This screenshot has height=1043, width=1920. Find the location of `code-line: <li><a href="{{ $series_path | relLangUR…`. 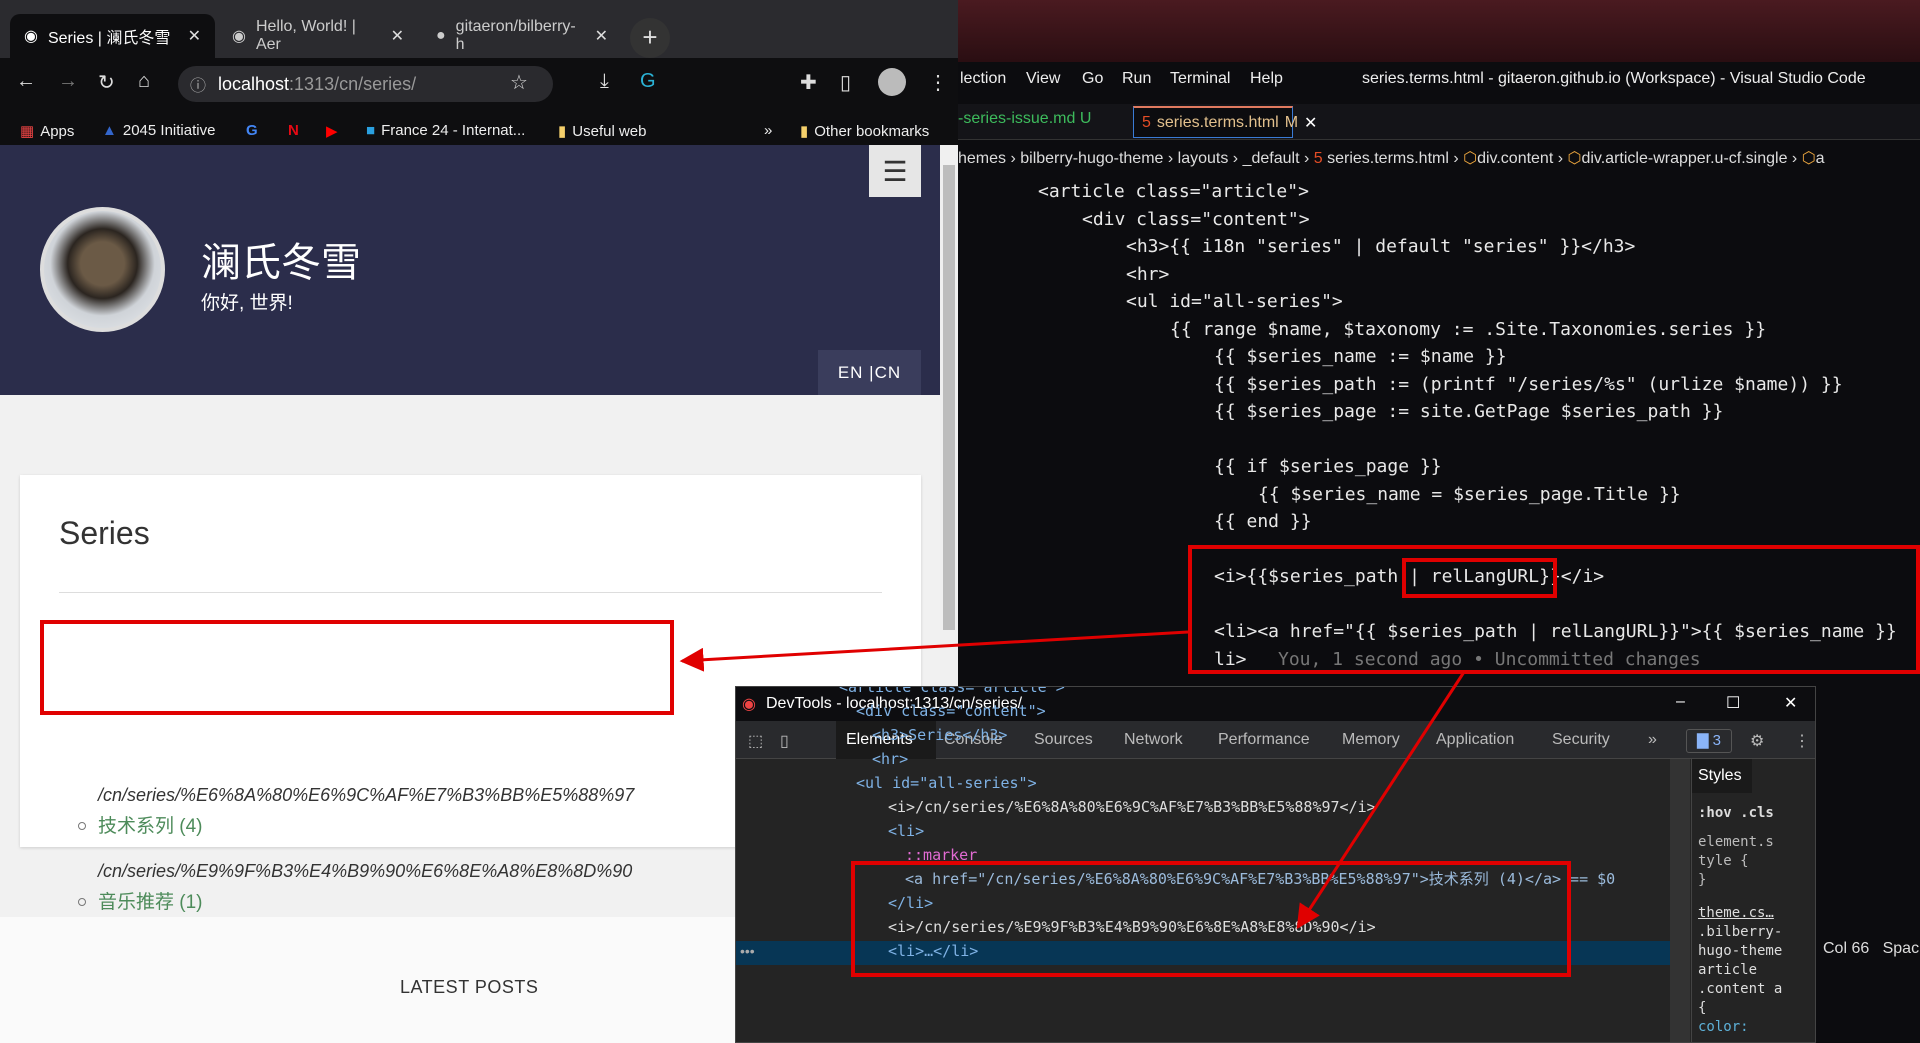

code-line: <li><a href="{{ $series_path | relLangUR… is located at coordinates (1555, 632).